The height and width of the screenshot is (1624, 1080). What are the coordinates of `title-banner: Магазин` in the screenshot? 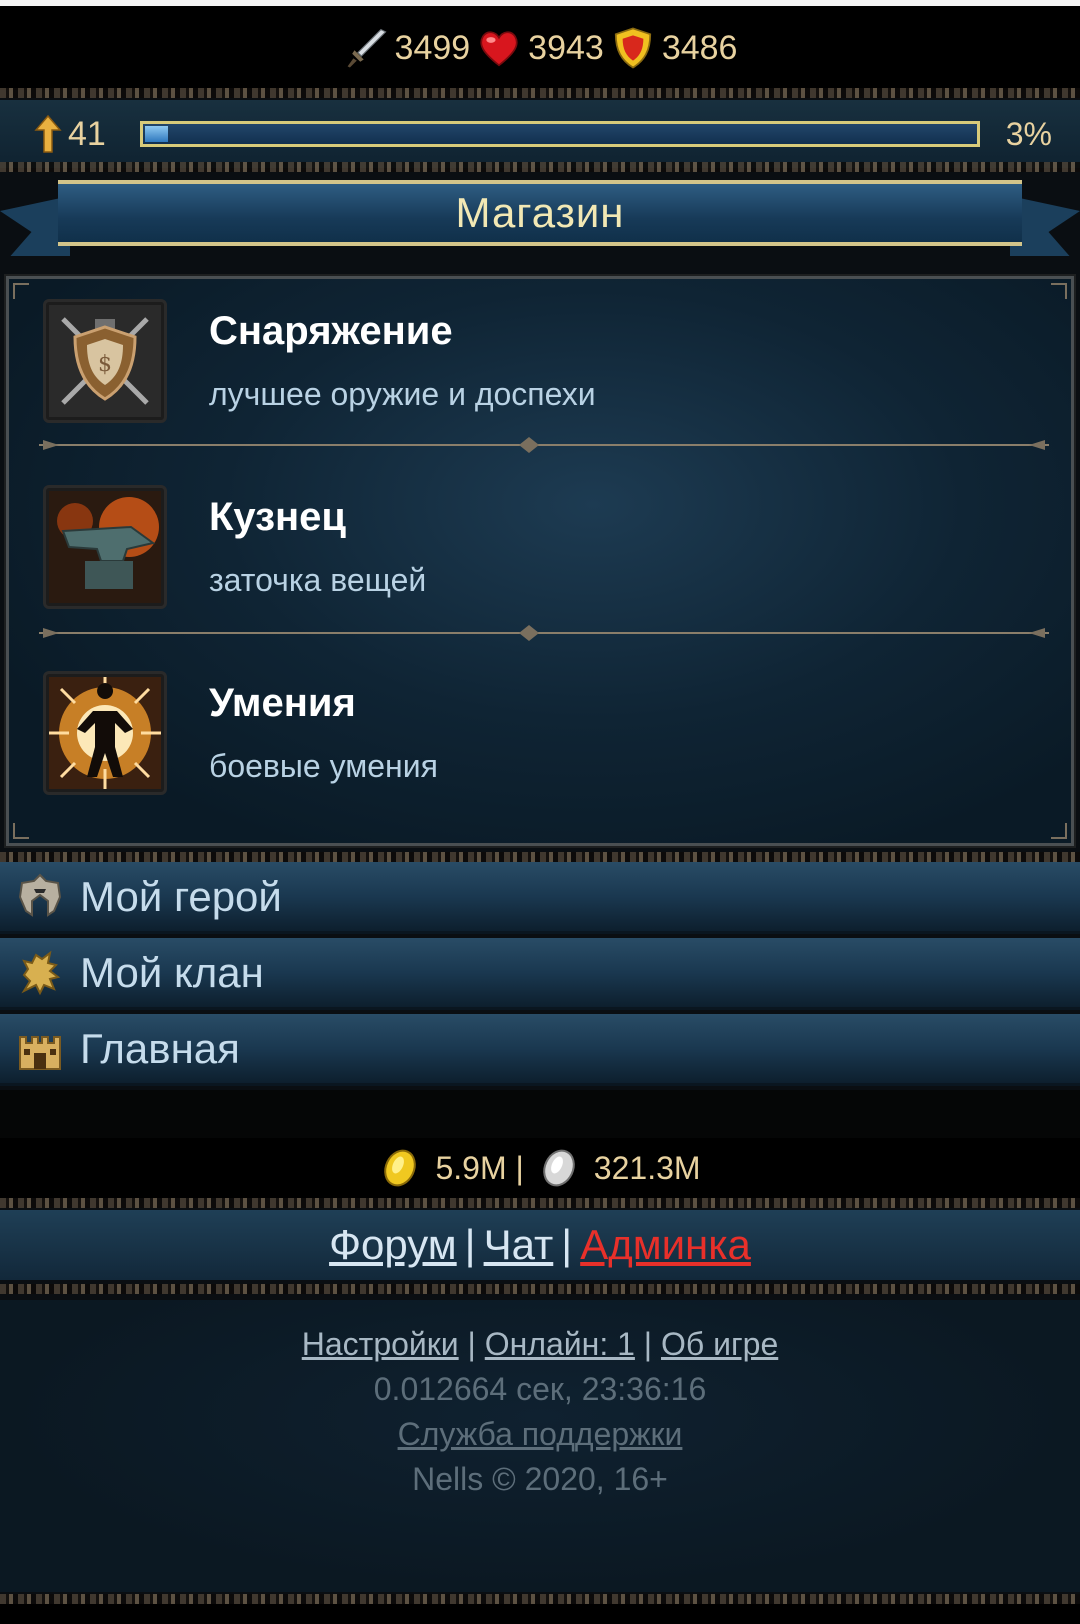 It's located at (540, 218).